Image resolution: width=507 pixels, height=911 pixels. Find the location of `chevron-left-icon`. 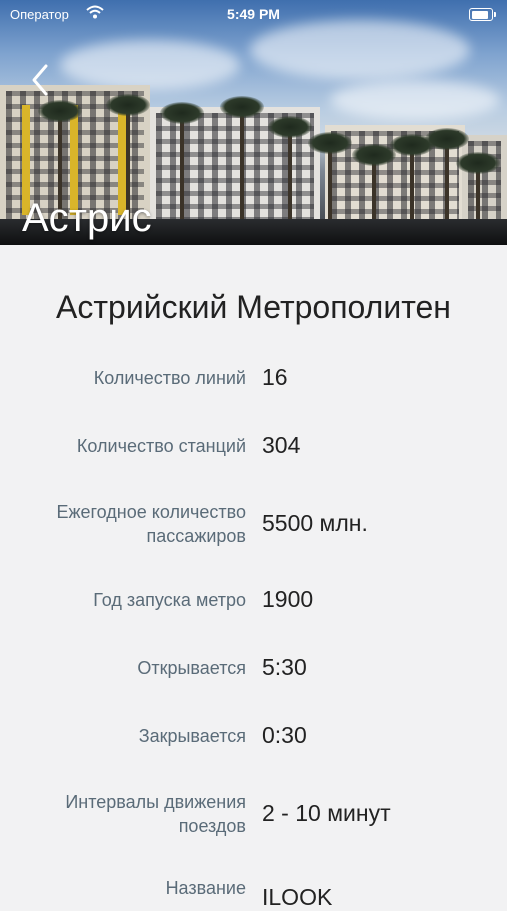

chevron-left-icon is located at coordinates (40, 80).